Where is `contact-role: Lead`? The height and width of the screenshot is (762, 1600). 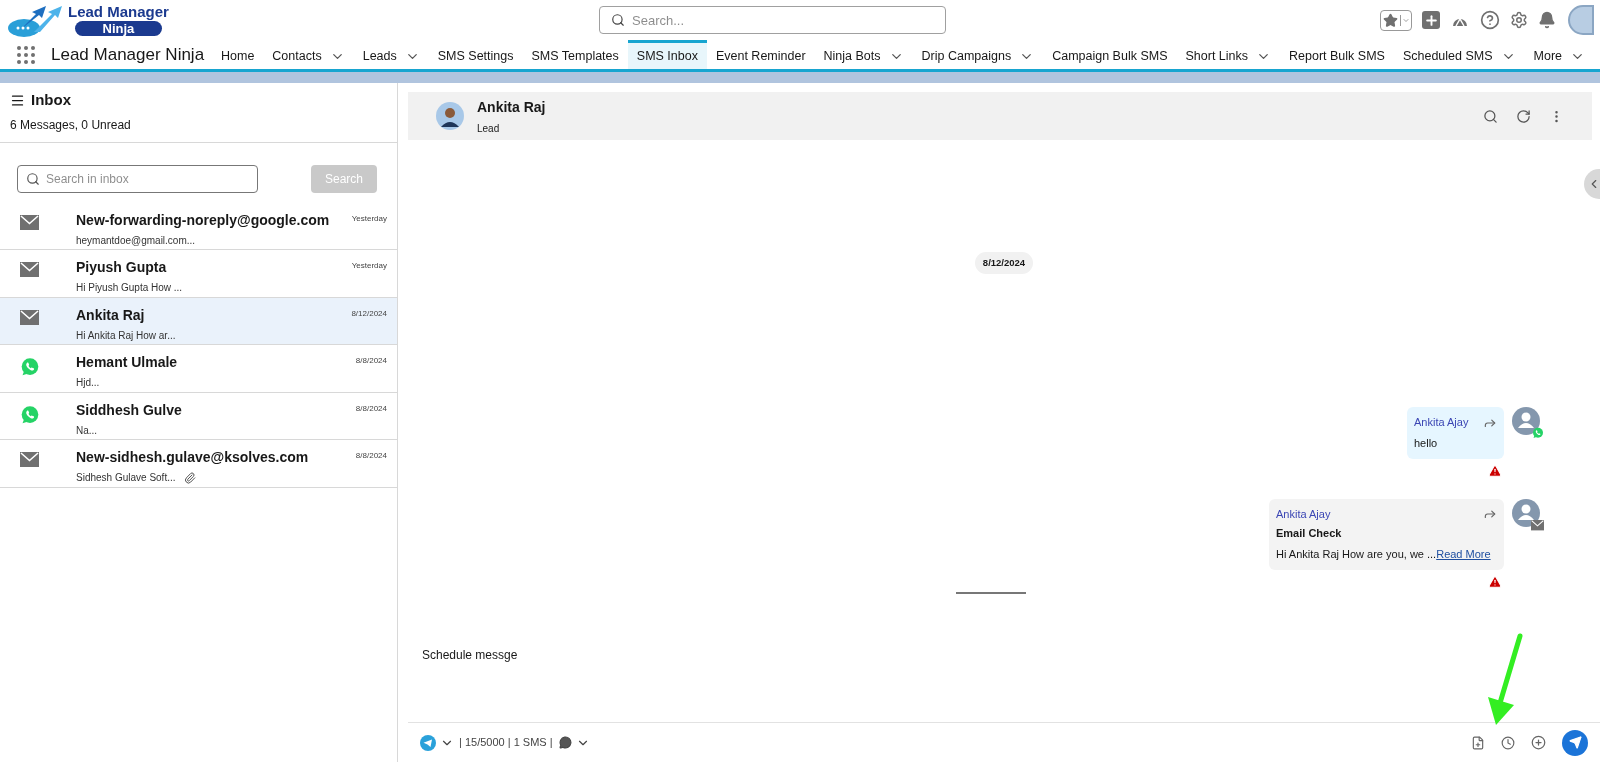
contact-role: Lead is located at coordinates (489, 128).